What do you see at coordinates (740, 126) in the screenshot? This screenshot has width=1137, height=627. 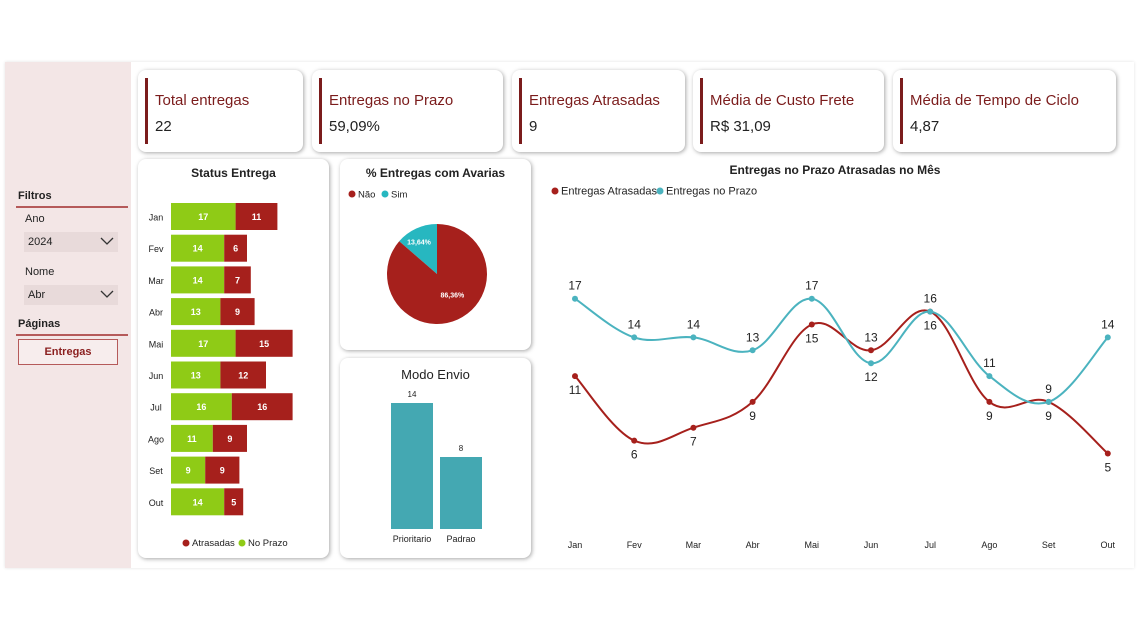 I see `kpi-value: R$ 31,09` at bounding box center [740, 126].